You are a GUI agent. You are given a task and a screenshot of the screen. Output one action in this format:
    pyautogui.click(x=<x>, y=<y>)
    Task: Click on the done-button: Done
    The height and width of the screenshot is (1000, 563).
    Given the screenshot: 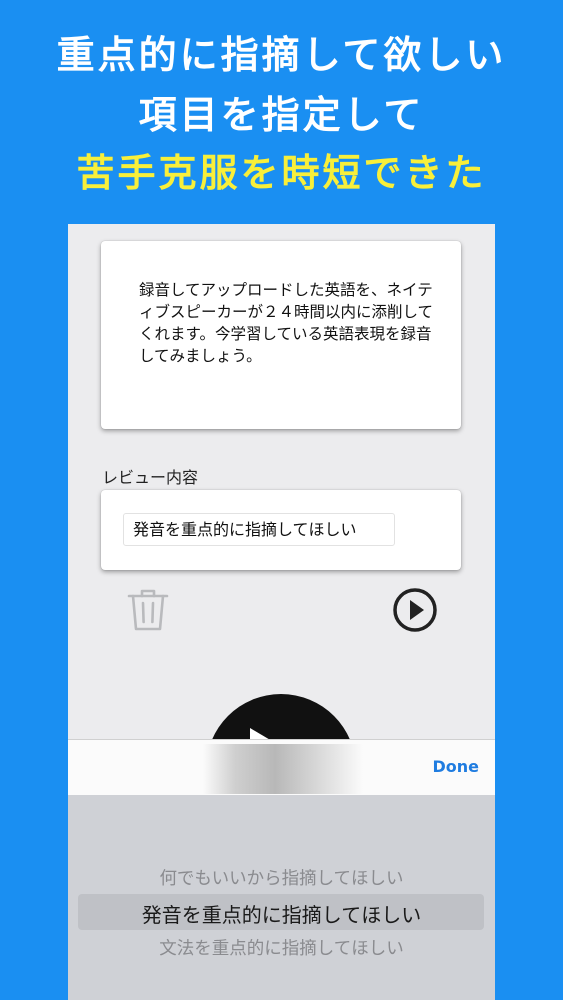 What is the action you would take?
    pyautogui.click(x=455, y=766)
    